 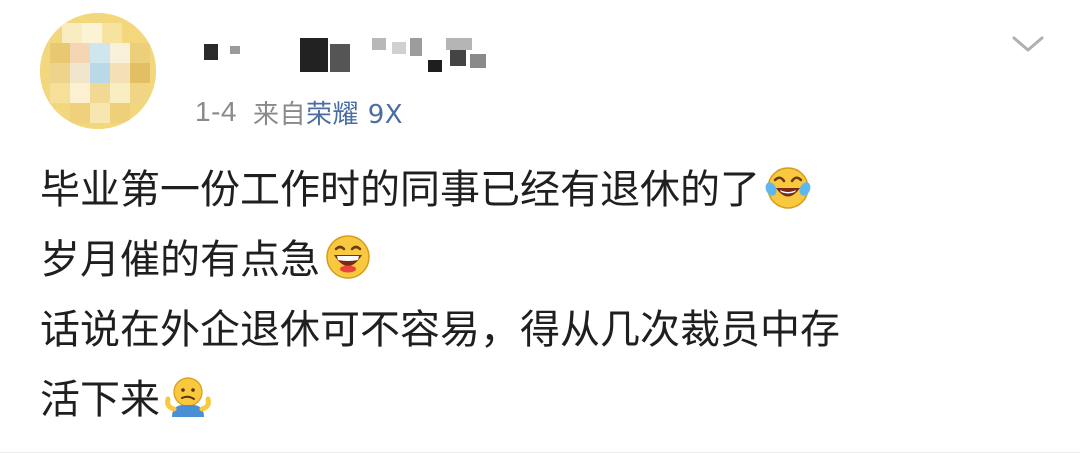 I want to click on content-line: 话说在外企退休可不容易，得从几次裁员中存, so click(x=540, y=330).